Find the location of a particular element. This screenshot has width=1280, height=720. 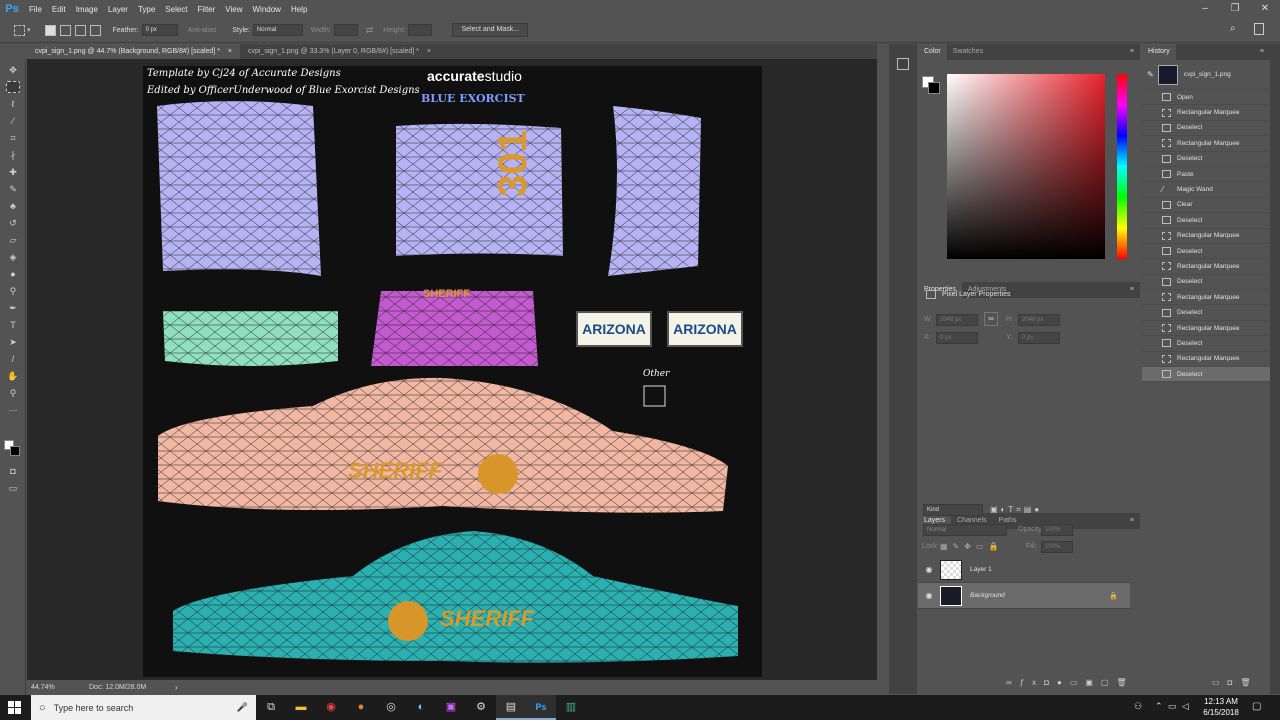

menu-type: Type is located at coordinates (146, 9).